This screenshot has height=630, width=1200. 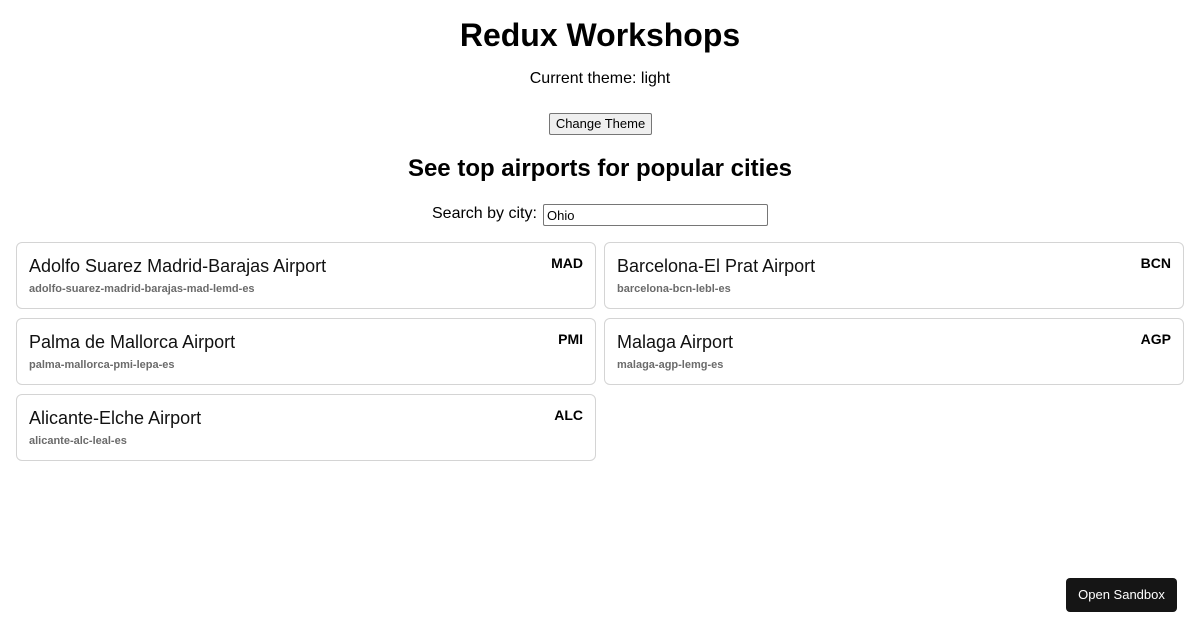 What do you see at coordinates (567, 263) in the screenshot?
I see `airport-code: MAD` at bounding box center [567, 263].